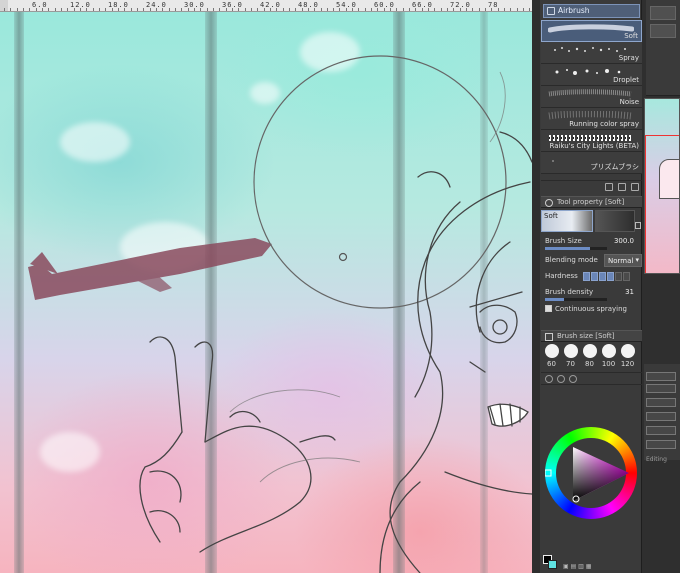  Describe the element at coordinates (591, 53) in the screenshot. I see `brush-item-spray: Spray` at that location.